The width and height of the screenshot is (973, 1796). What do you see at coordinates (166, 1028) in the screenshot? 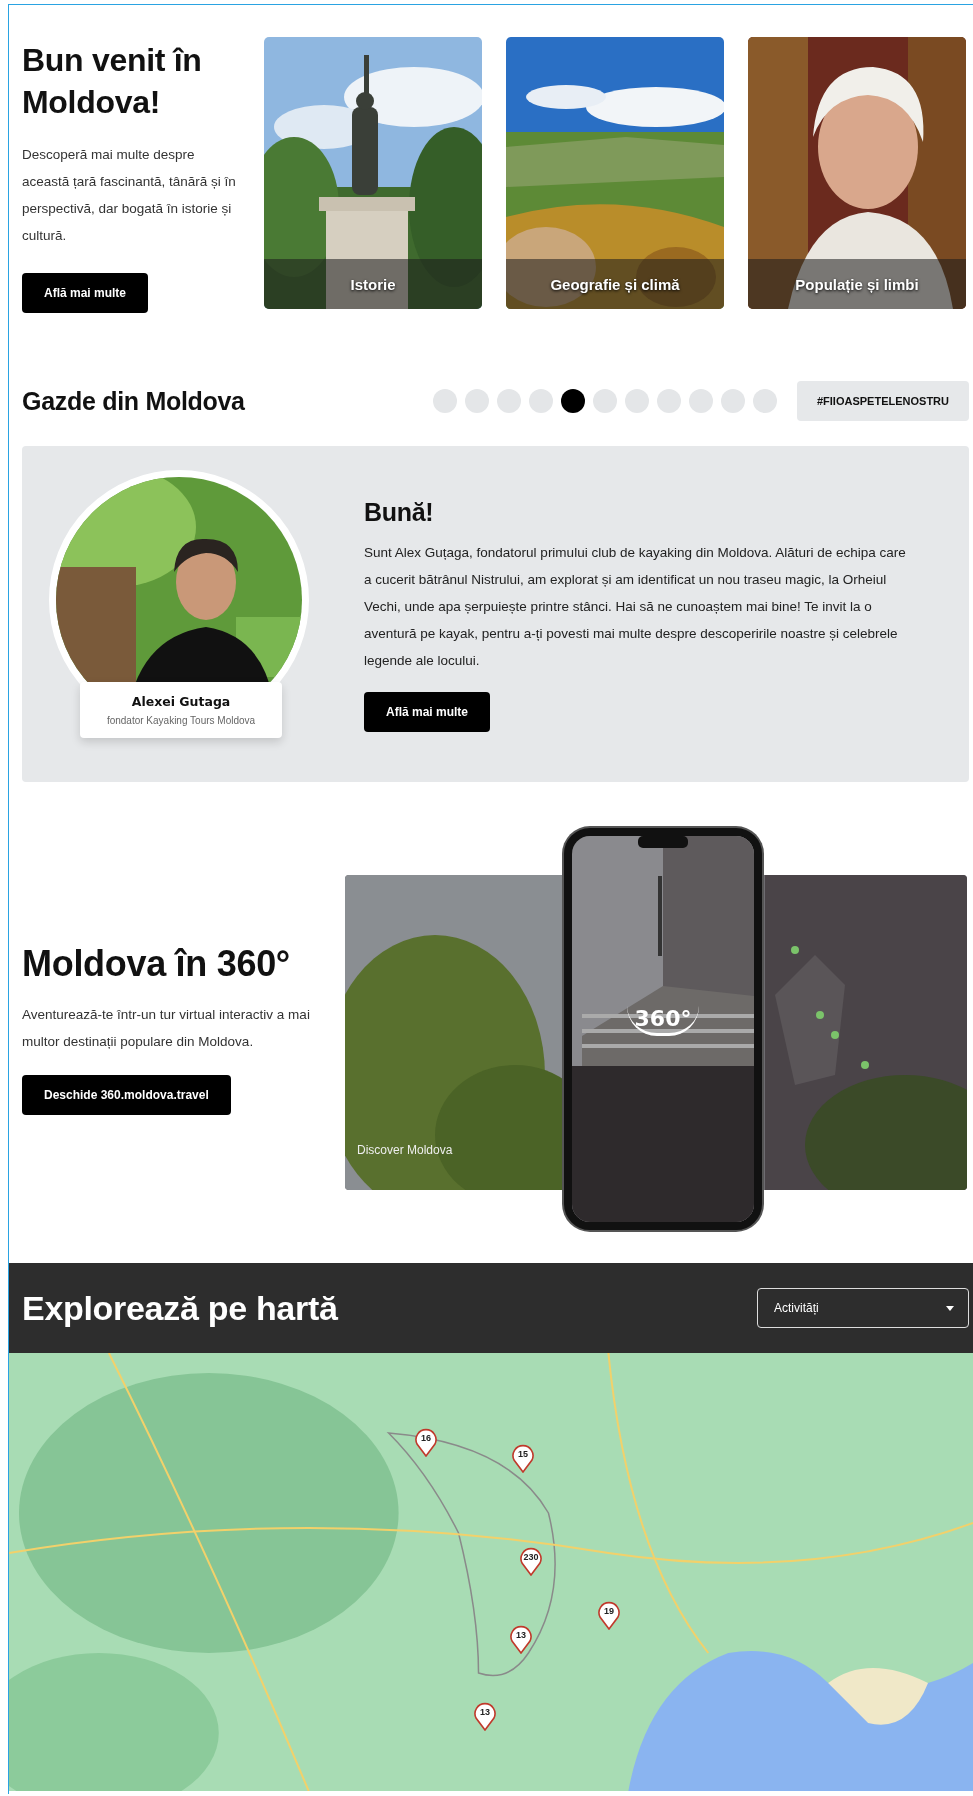
I see `tour-text: Aventurează-te într-un tur virtual interactiv a mai multor destinații populare din Moldova.` at bounding box center [166, 1028].